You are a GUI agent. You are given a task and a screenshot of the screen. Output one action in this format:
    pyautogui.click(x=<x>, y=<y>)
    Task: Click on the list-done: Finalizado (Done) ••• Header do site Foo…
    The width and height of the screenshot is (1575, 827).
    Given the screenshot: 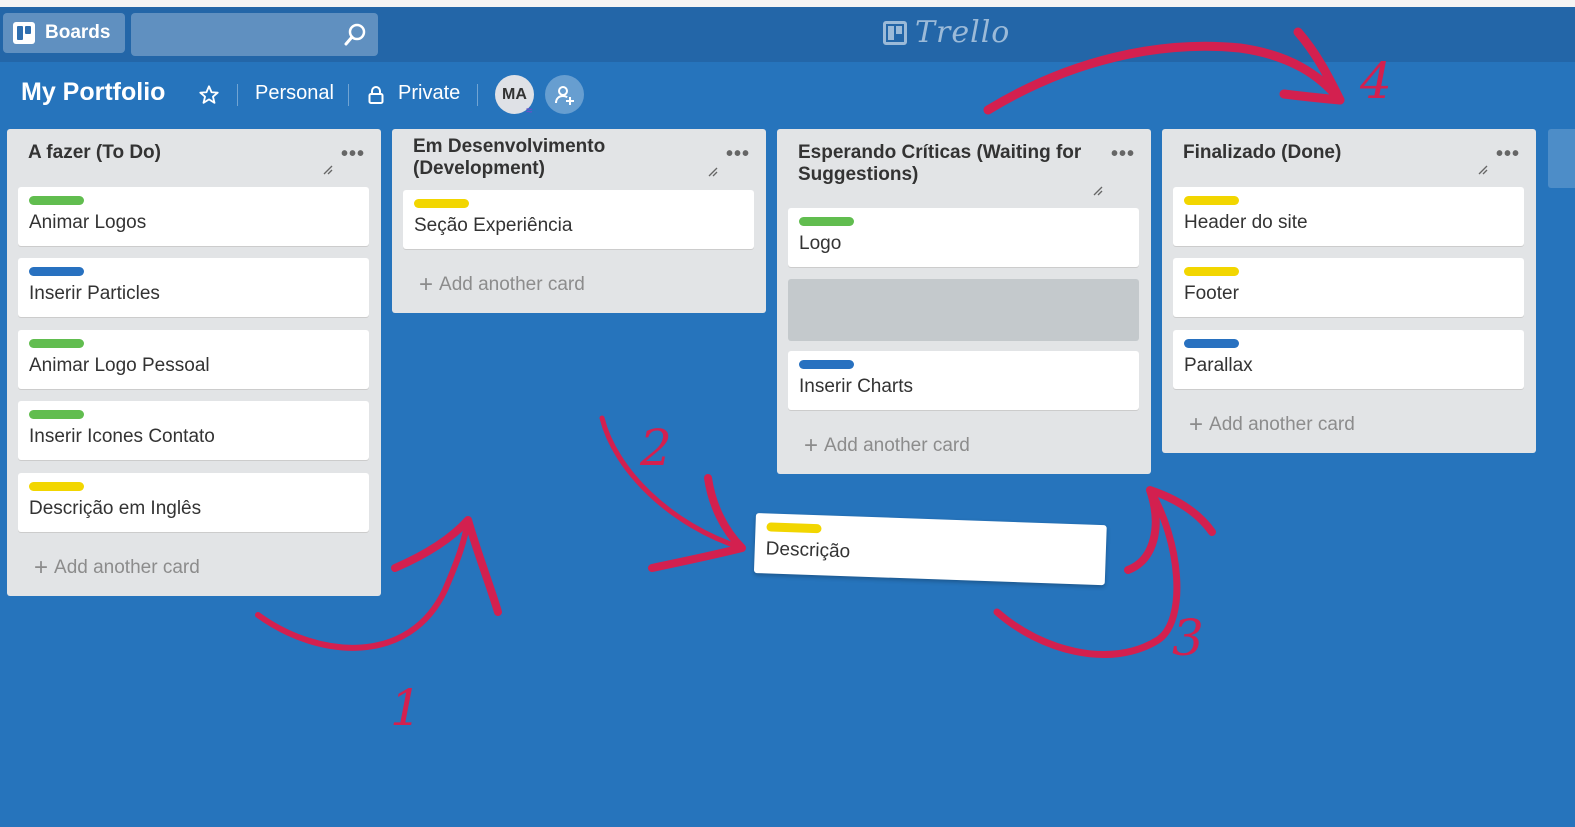 What is the action you would take?
    pyautogui.click(x=1349, y=291)
    